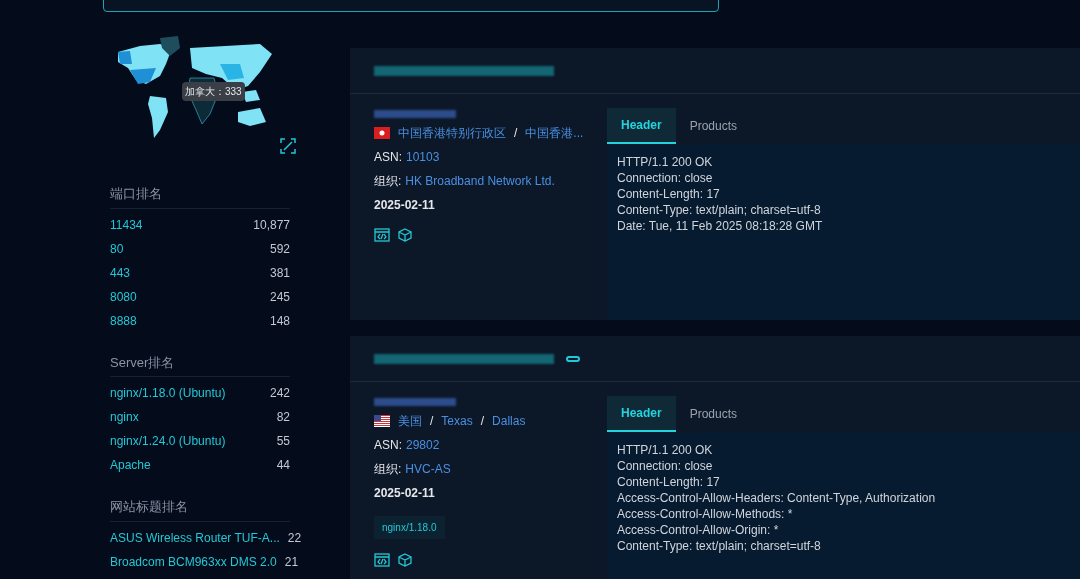  I want to click on ranking-title: 端口排名, so click(200, 196).